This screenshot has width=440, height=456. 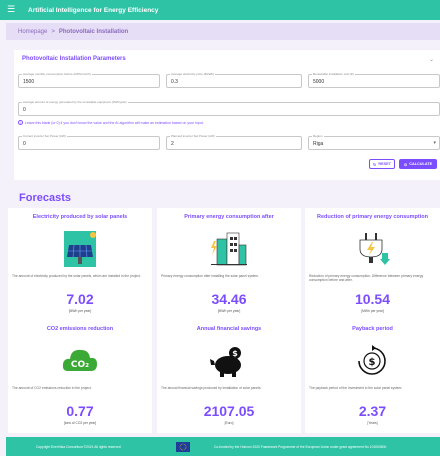 What do you see at coordinates (405, 164) in the screenshot?
I see `calculate-icon: ⊙` at bounding box center [405, 164].